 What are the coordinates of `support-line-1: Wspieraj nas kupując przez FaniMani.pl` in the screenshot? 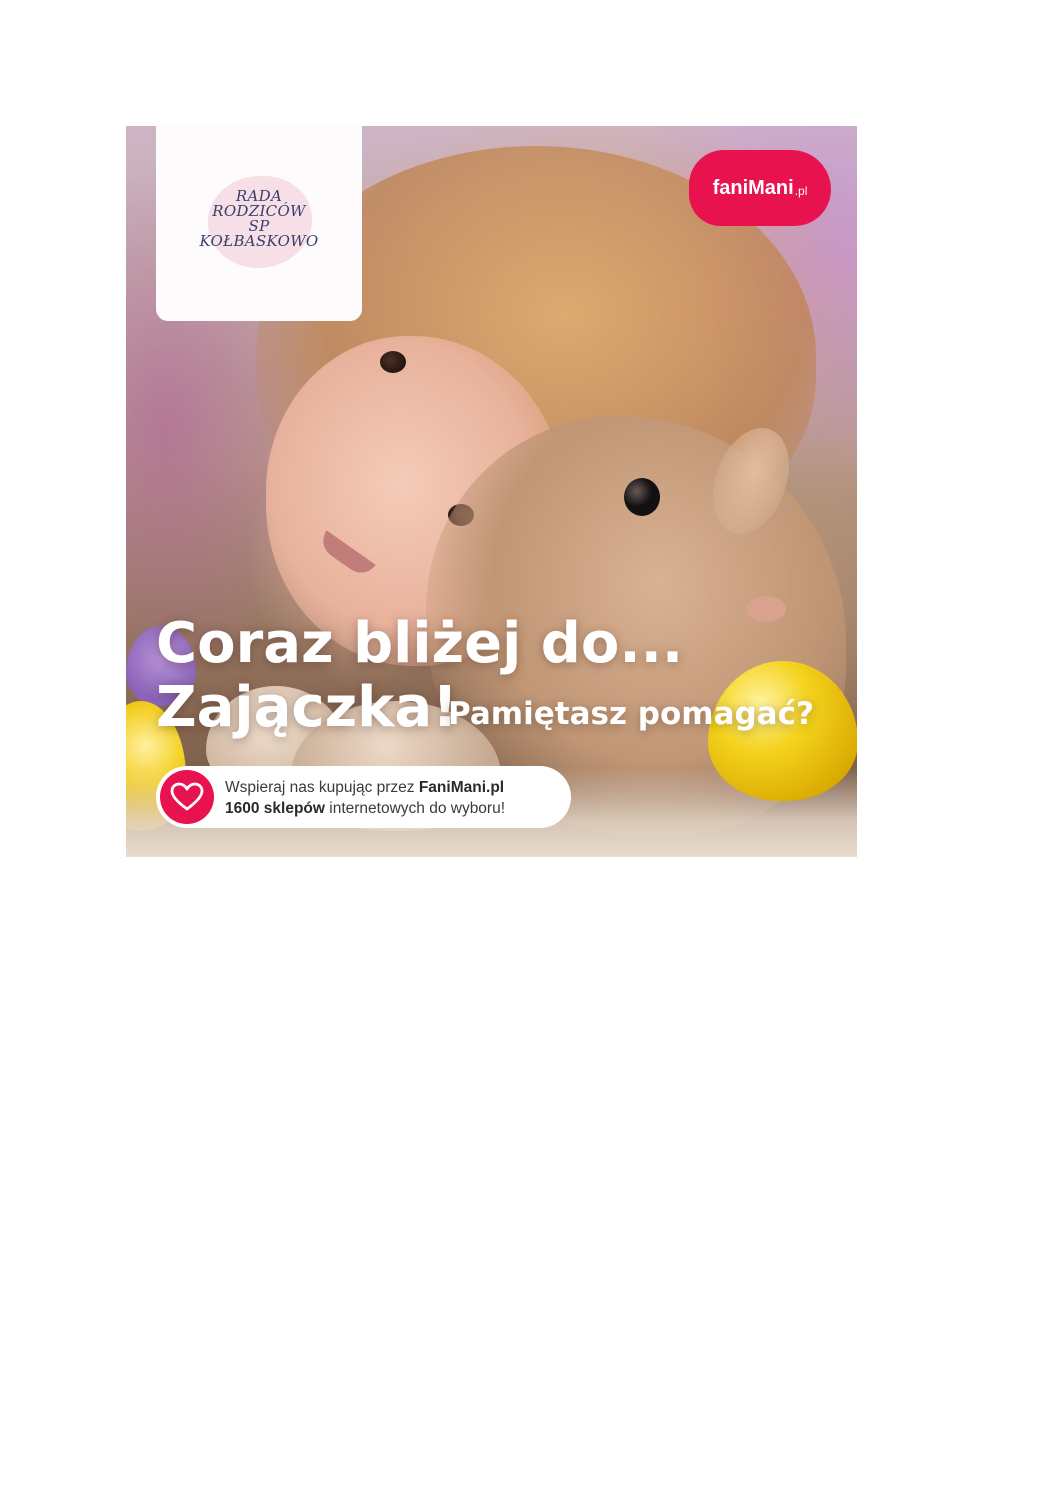 It's located at (365, 787).